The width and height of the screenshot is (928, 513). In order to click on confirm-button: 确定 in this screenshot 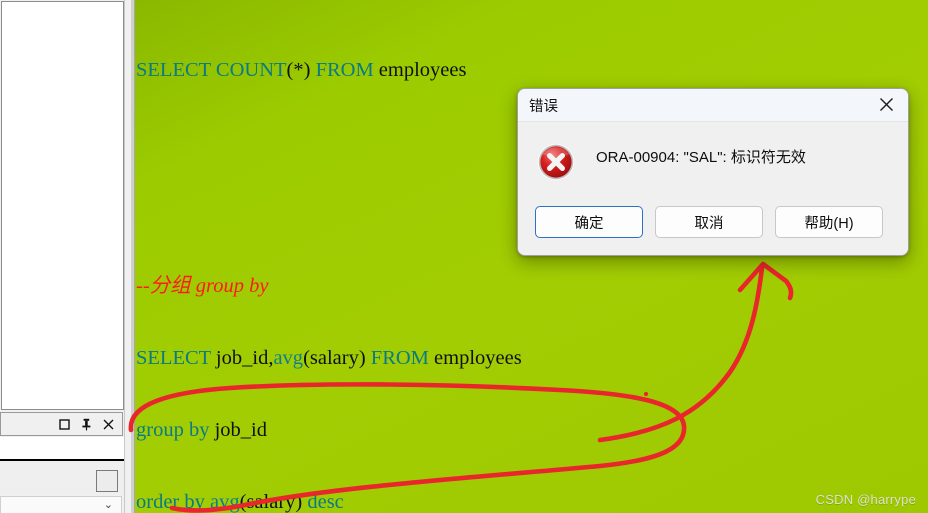, I will do `click(589, 222)`.